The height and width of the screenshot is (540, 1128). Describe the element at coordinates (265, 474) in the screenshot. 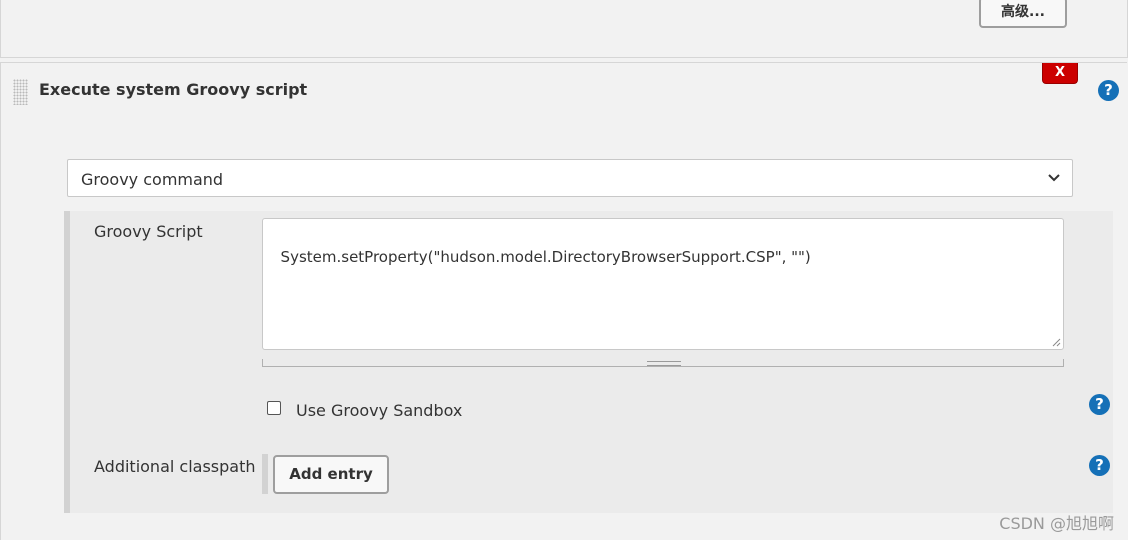

I see `classpath-repeat-bar` at that location.